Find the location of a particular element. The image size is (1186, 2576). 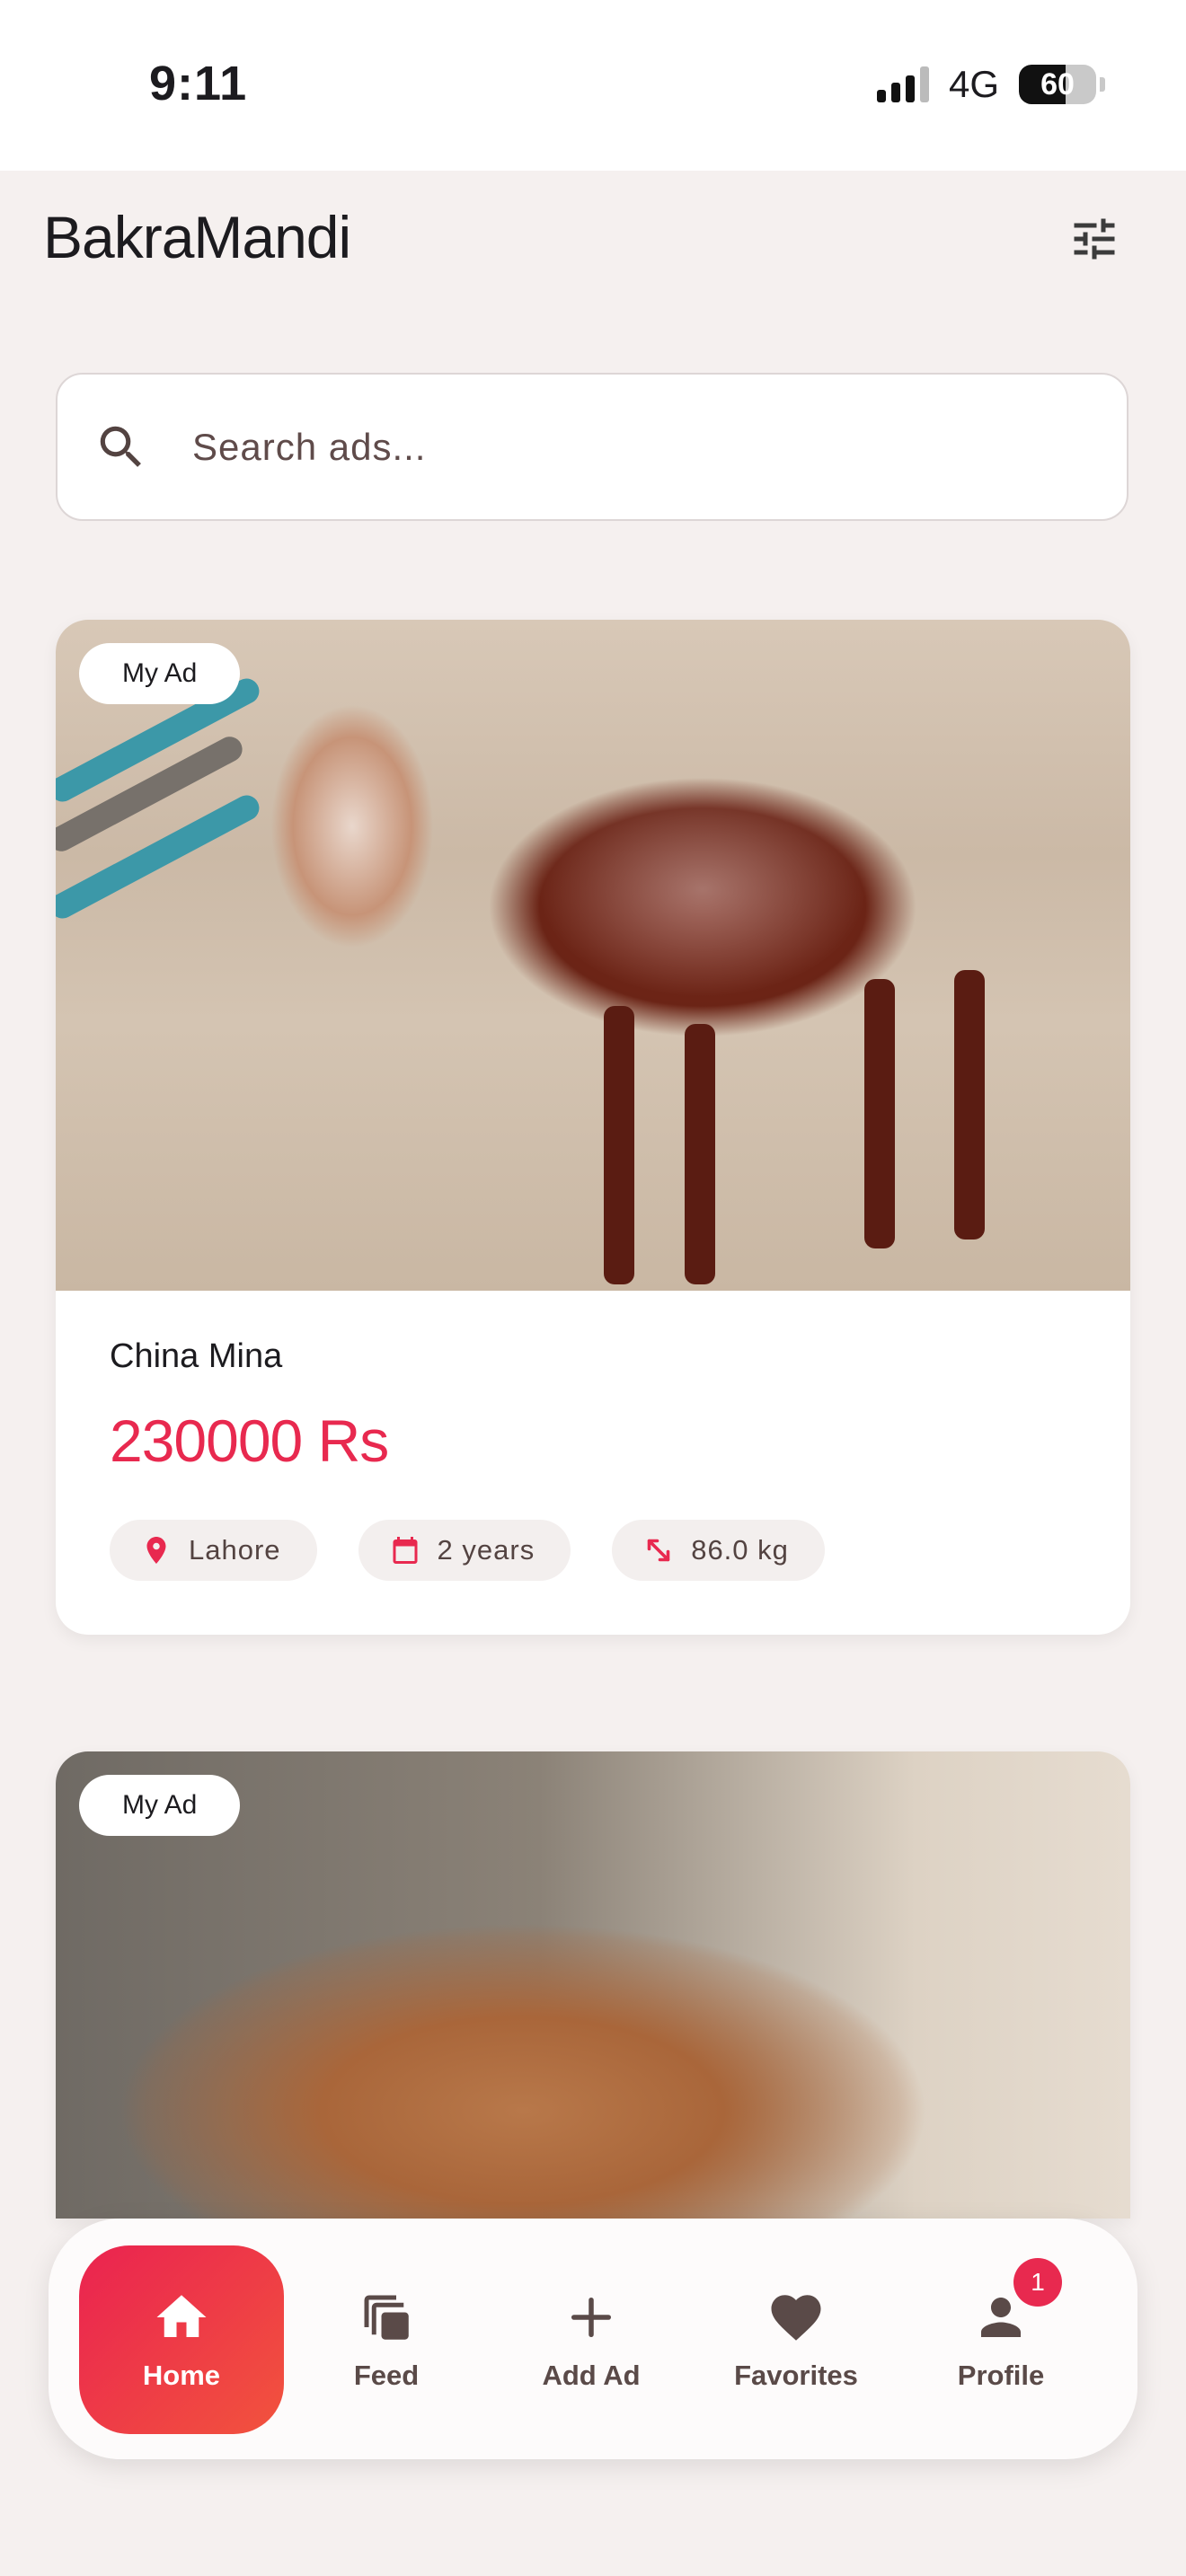

nav-home-label: Home is located at coordinates (181, 2375).